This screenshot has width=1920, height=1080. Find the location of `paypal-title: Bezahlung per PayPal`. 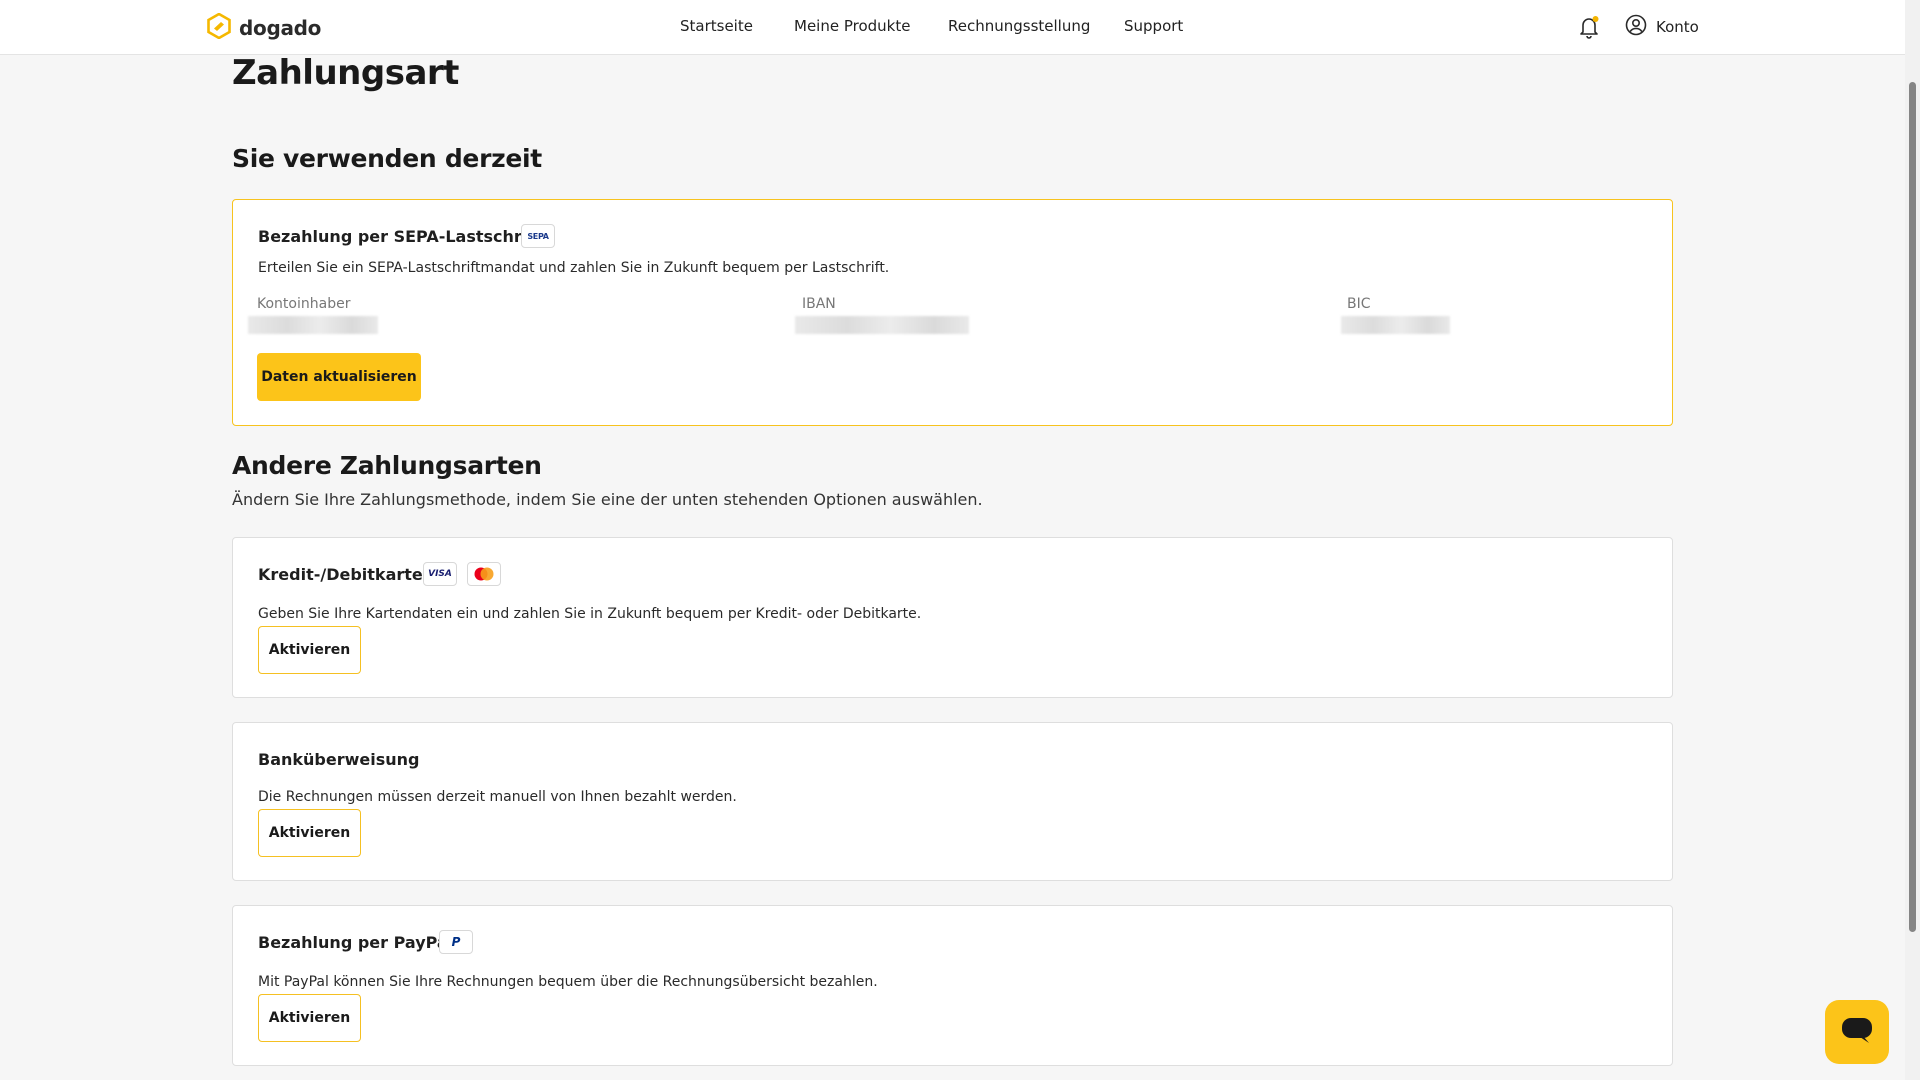

paypal-title: Bezahlung per PayPal is located at coordinates (356, 942).